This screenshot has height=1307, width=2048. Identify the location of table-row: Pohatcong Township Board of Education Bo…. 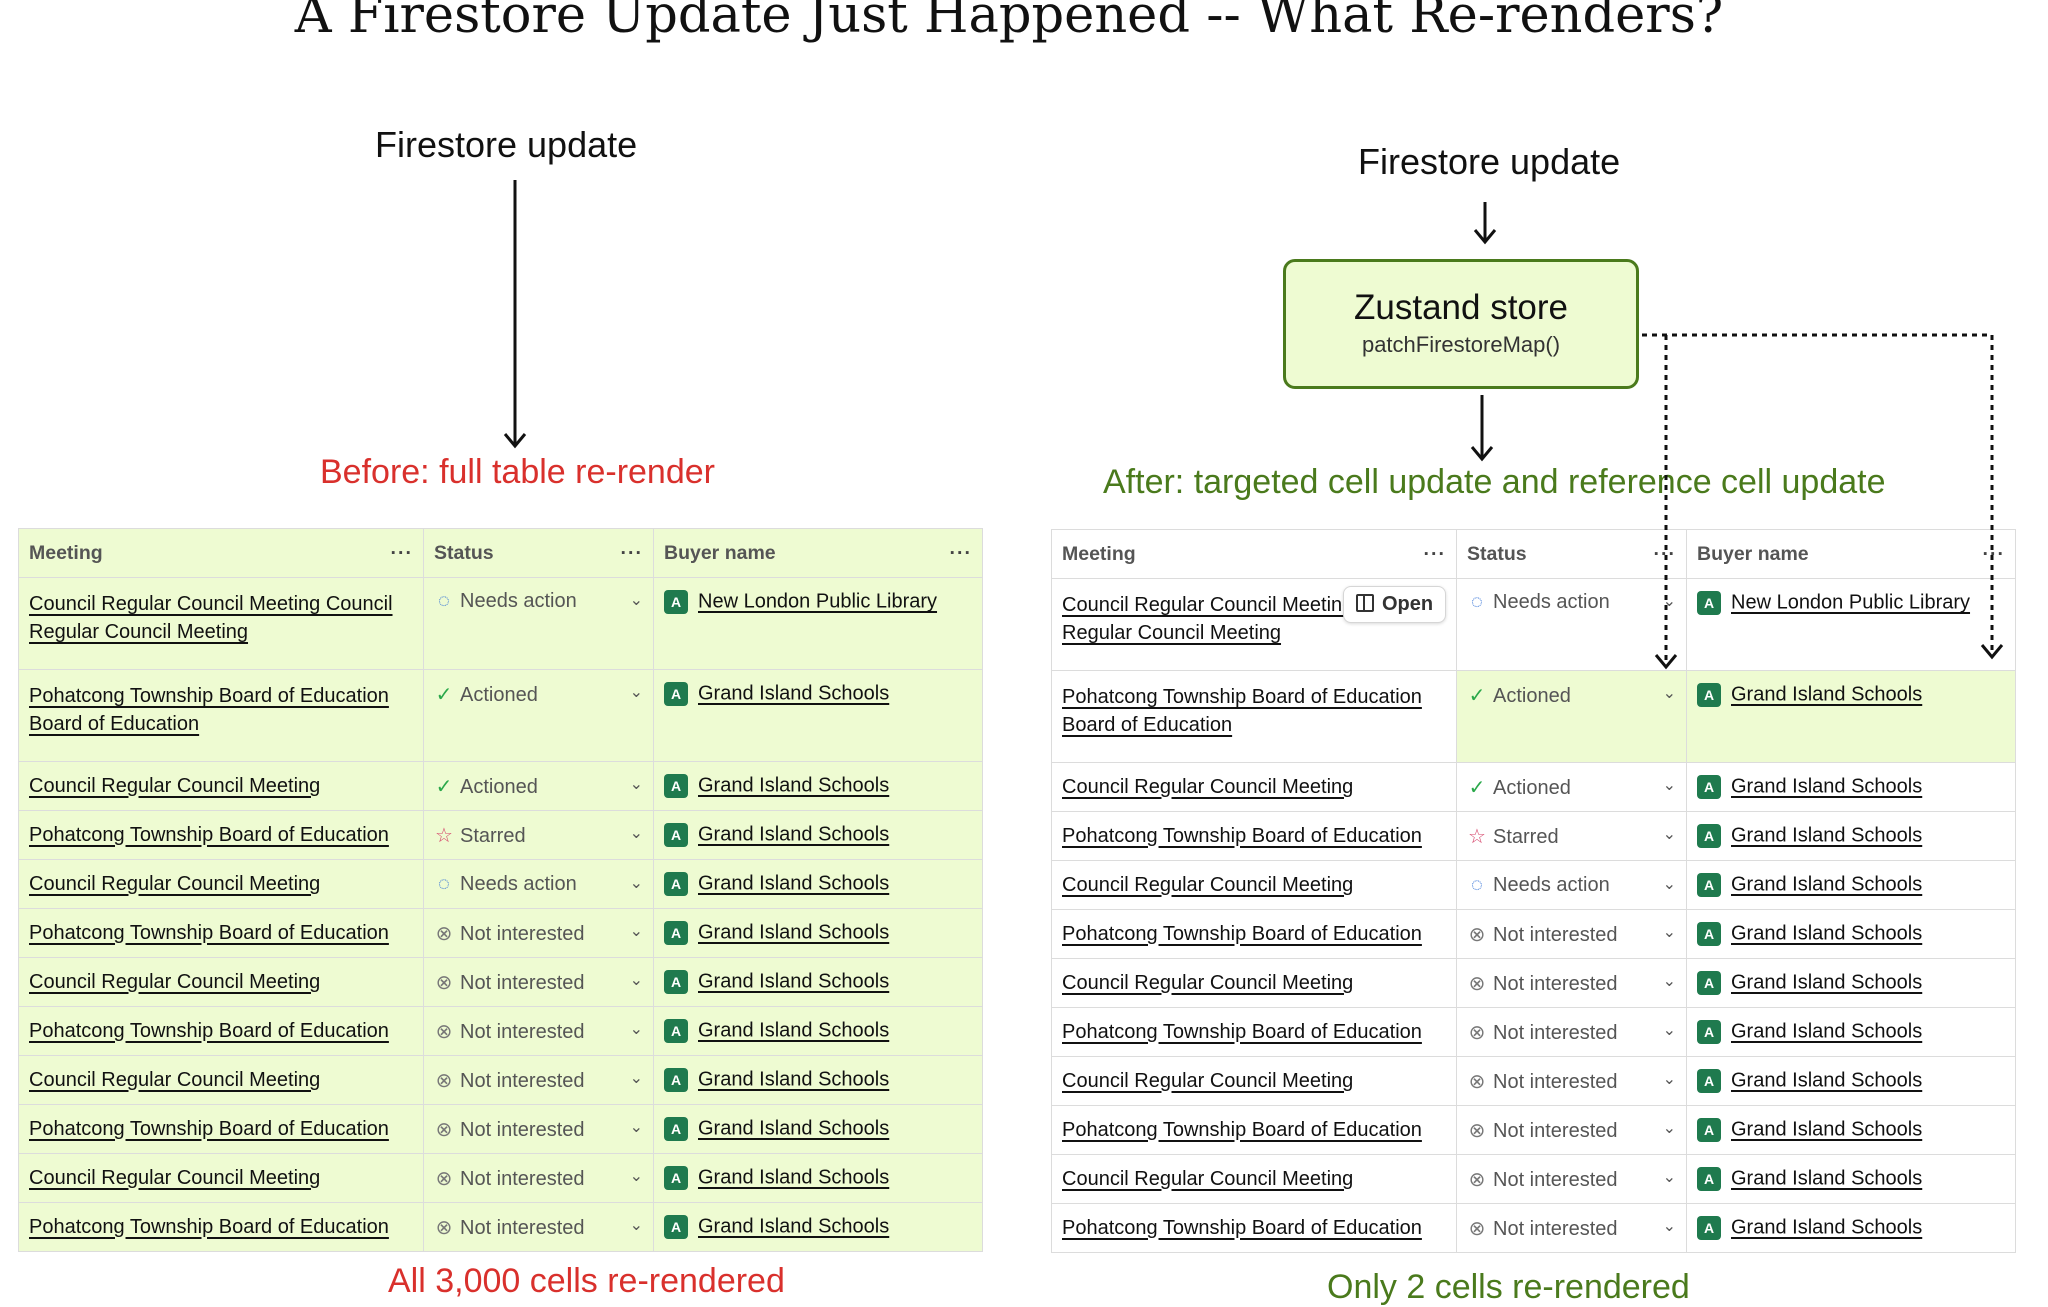
(500, 715).